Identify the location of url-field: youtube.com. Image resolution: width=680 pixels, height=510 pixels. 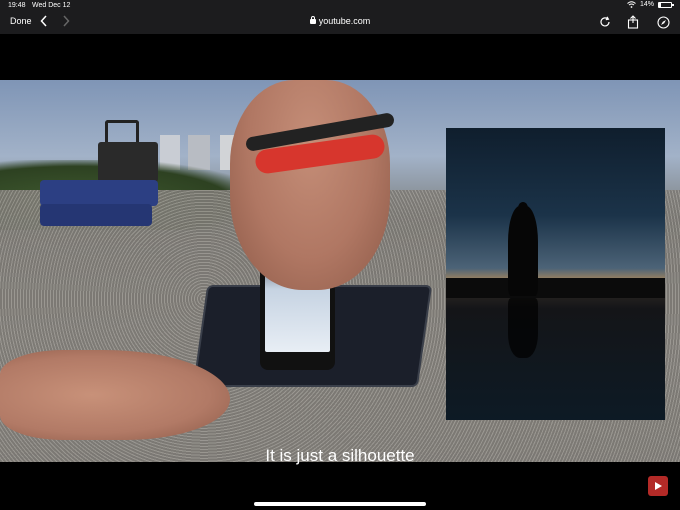
(340, 21).